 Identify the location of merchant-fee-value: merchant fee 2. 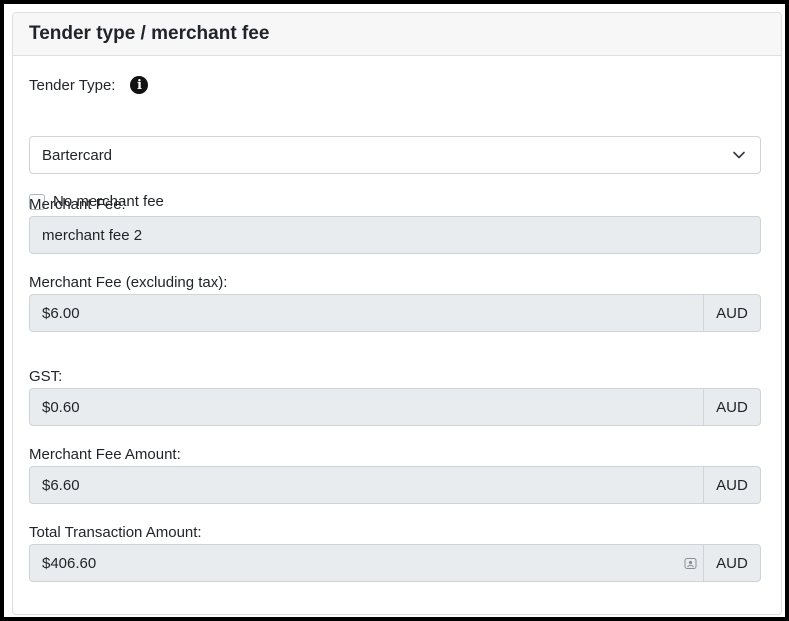
(92, 235).